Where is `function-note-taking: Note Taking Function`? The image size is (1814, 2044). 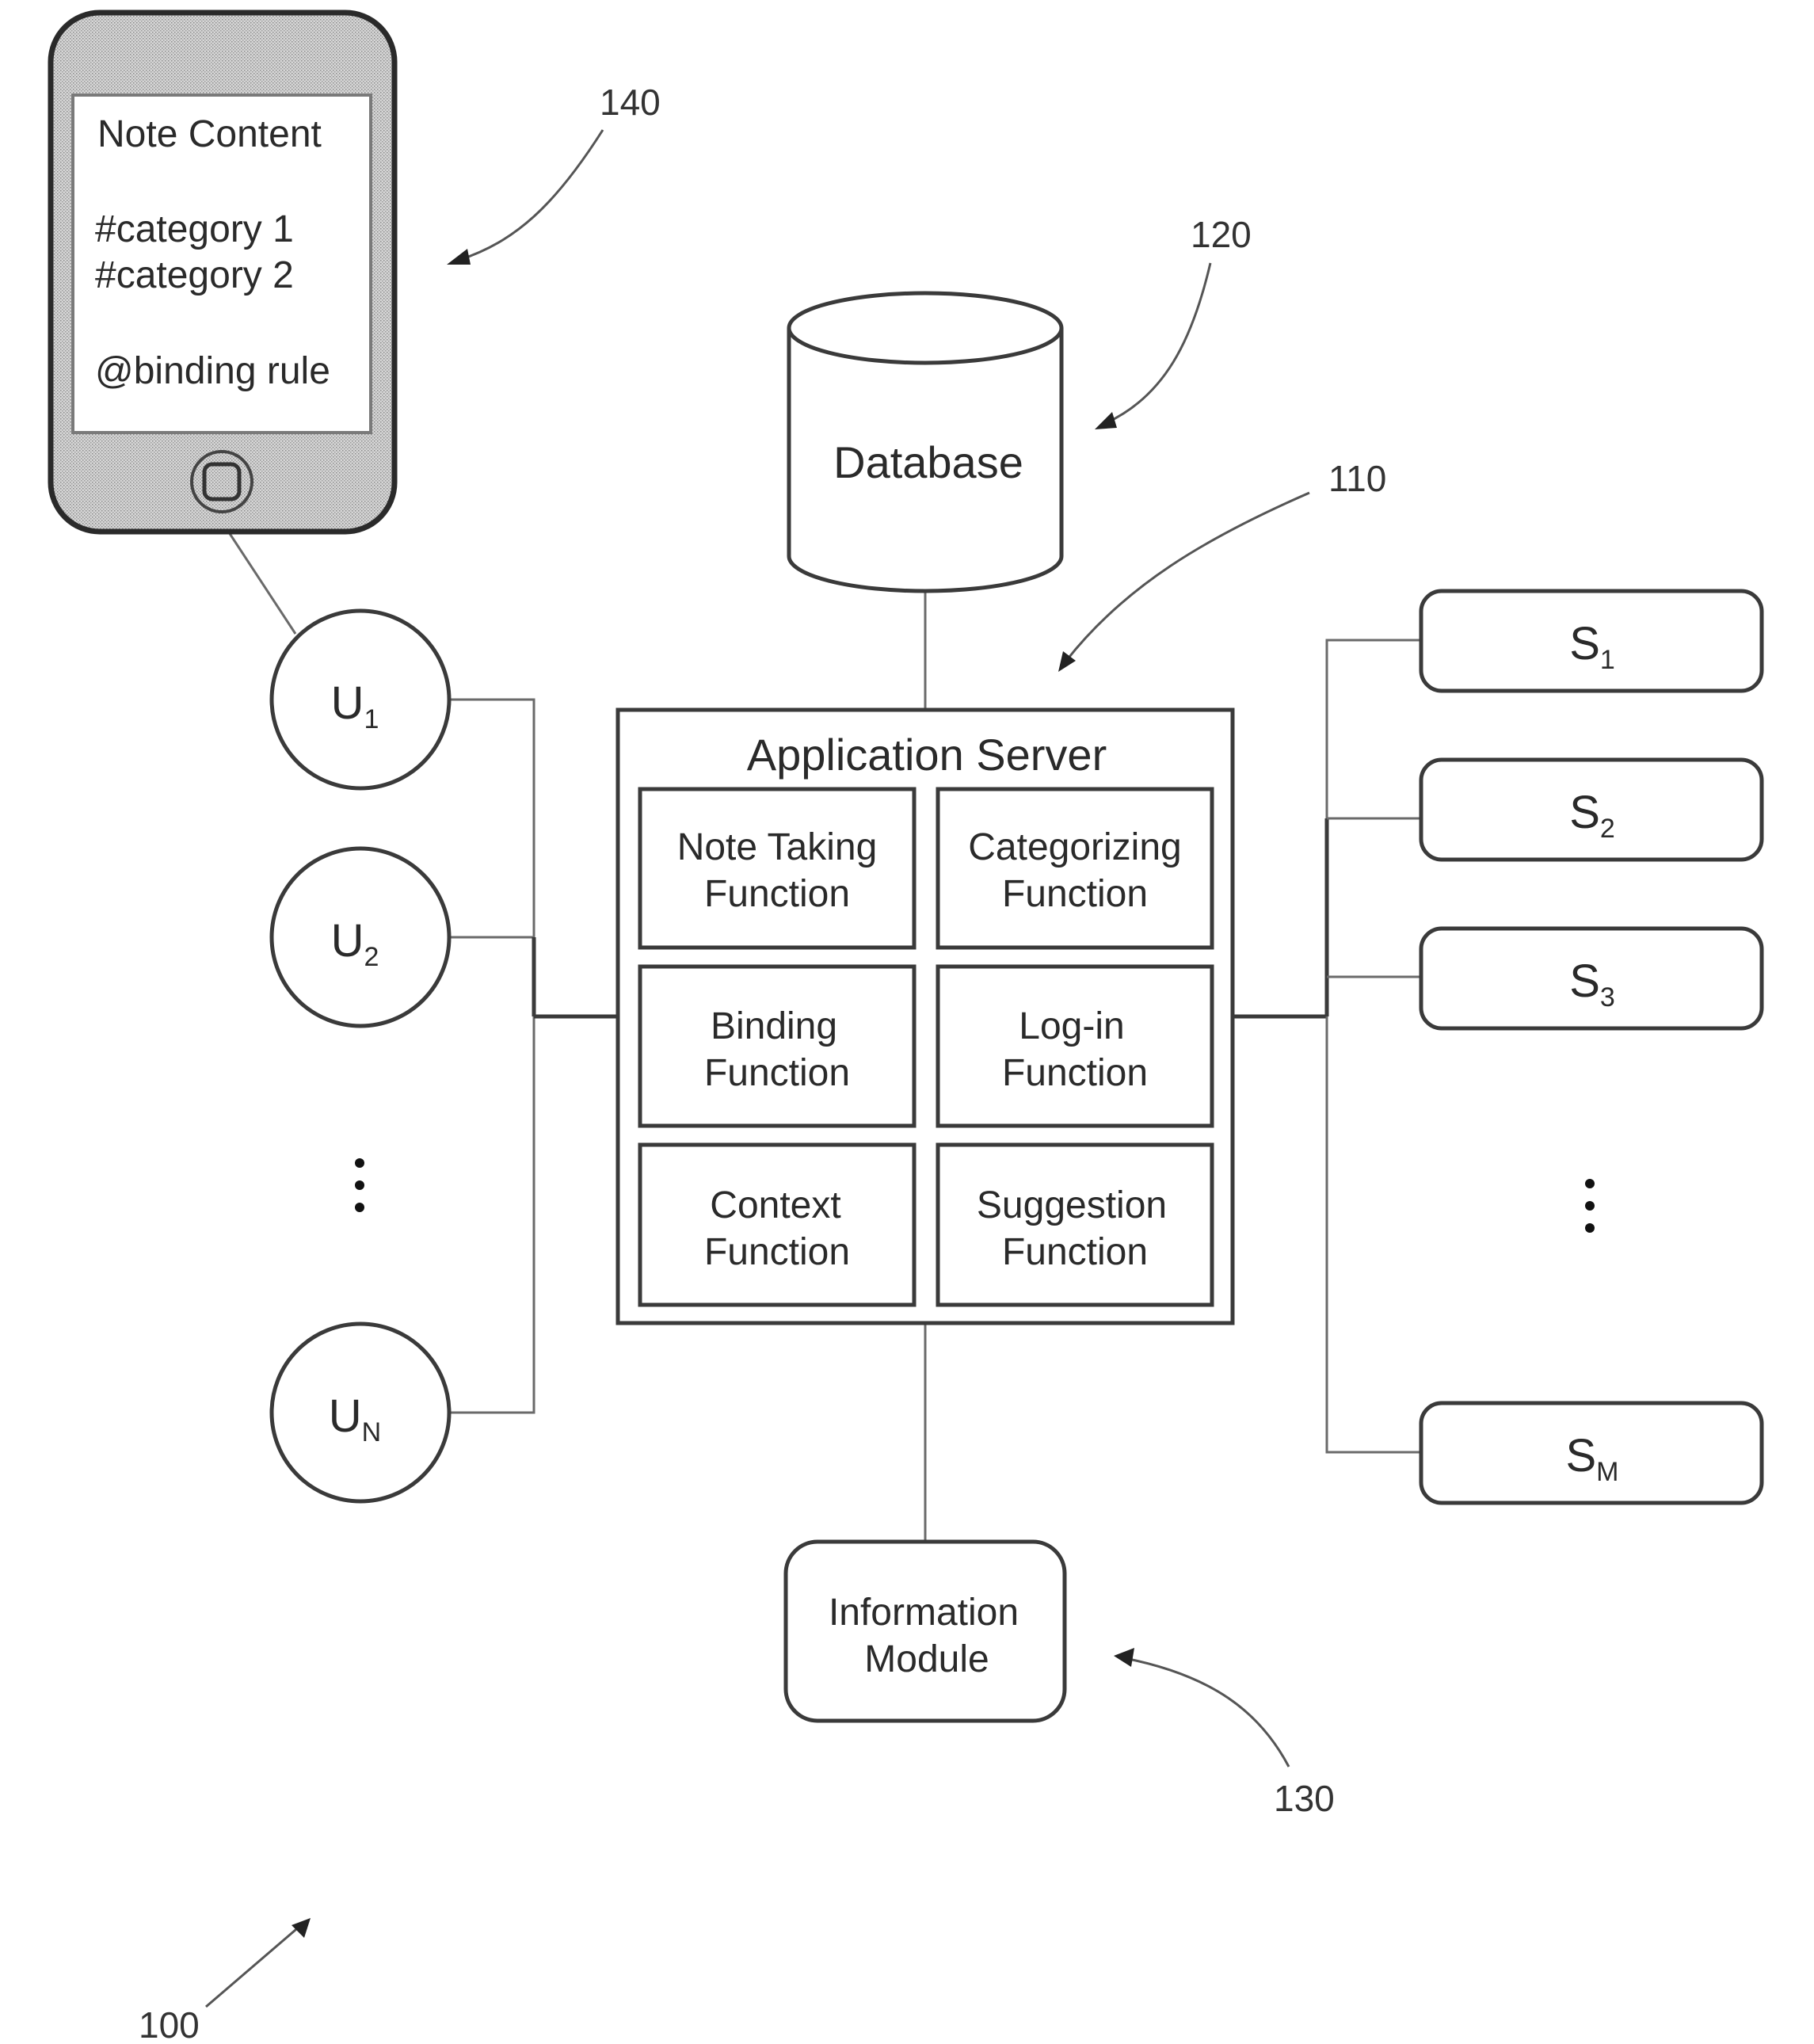
function-note-taking: Note Taking Function is located at coordinates (777, 869).